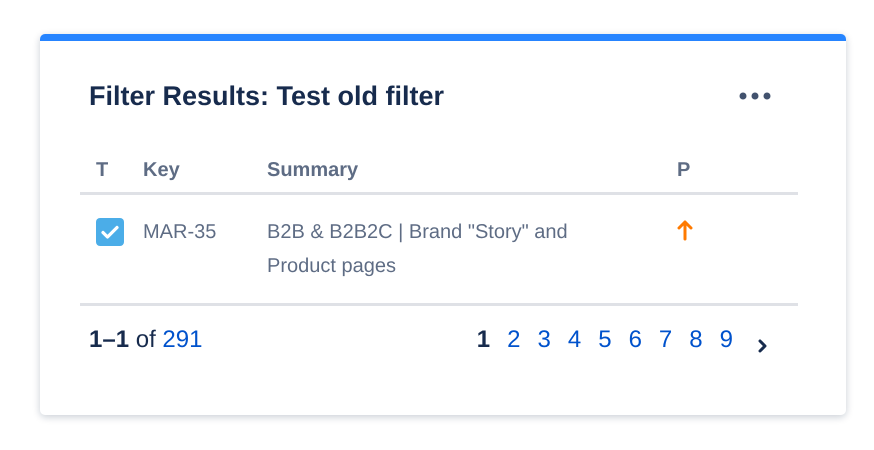 The image size is (874, 450). Describe the element at coordinates (312, 170) in the screenshot. I see `column-header: Summary` at that location.